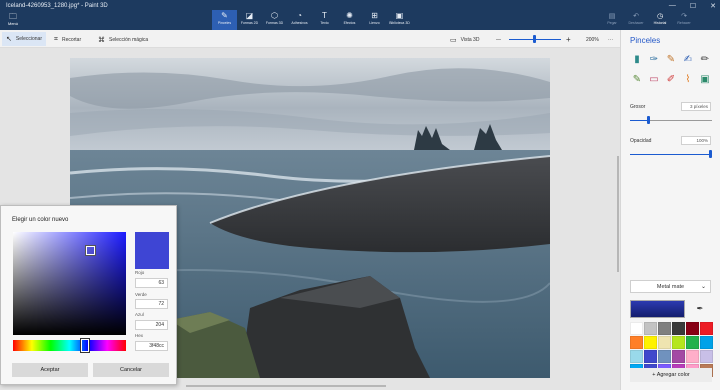  Describe the element at coordinates (57, 6) in the screenshot. I see `window-title: Iceland-4260953_1280.jpg* - Paint 3D` at that location.